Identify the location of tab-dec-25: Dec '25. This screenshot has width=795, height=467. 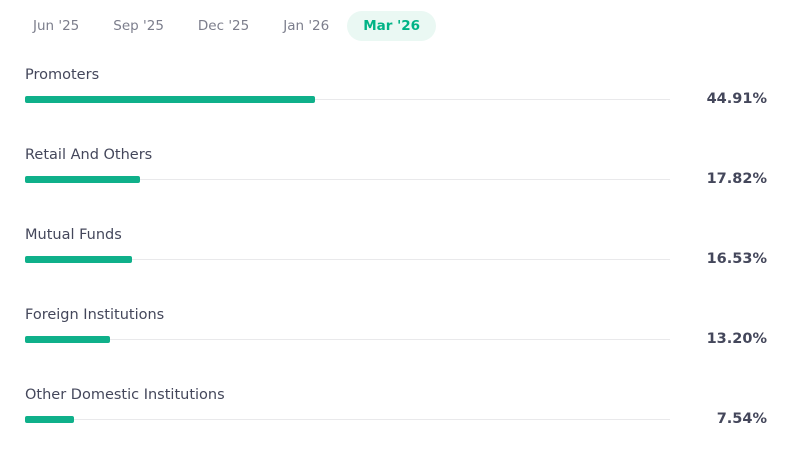
(223, 26).